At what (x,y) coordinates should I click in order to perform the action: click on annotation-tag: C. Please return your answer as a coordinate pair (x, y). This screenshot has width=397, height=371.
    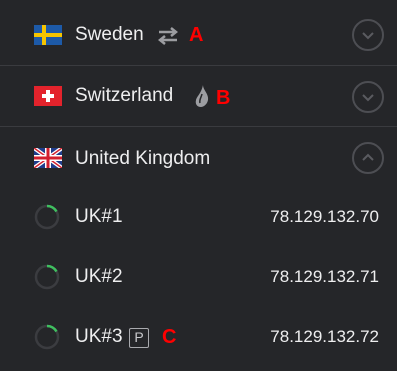
    Looking at the image, I should click on (169, 337).